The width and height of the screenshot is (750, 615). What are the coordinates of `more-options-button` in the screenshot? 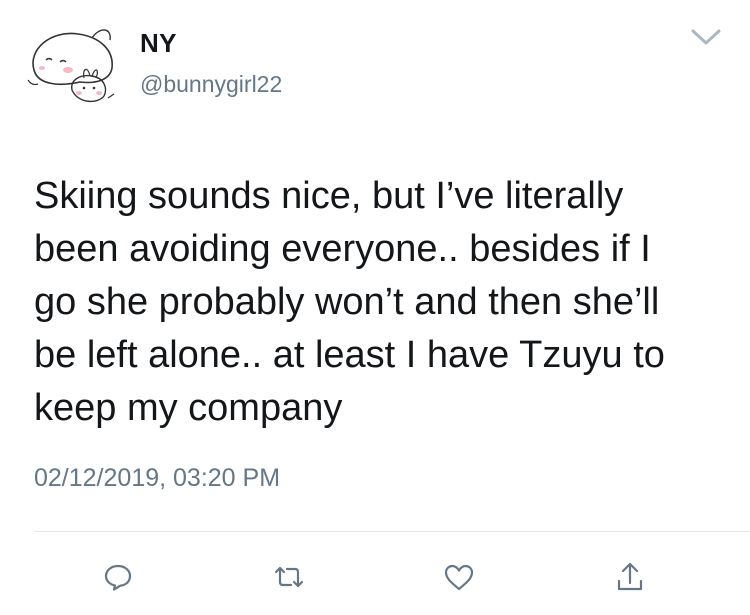 It's located at (706, 37).